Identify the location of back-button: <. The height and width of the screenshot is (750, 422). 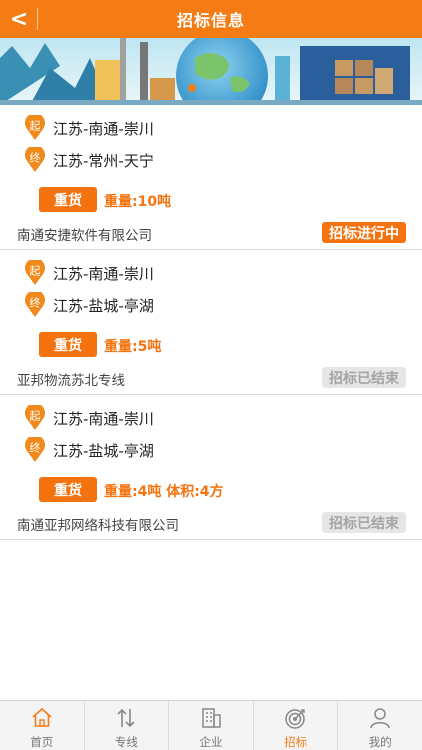
(19, 19).